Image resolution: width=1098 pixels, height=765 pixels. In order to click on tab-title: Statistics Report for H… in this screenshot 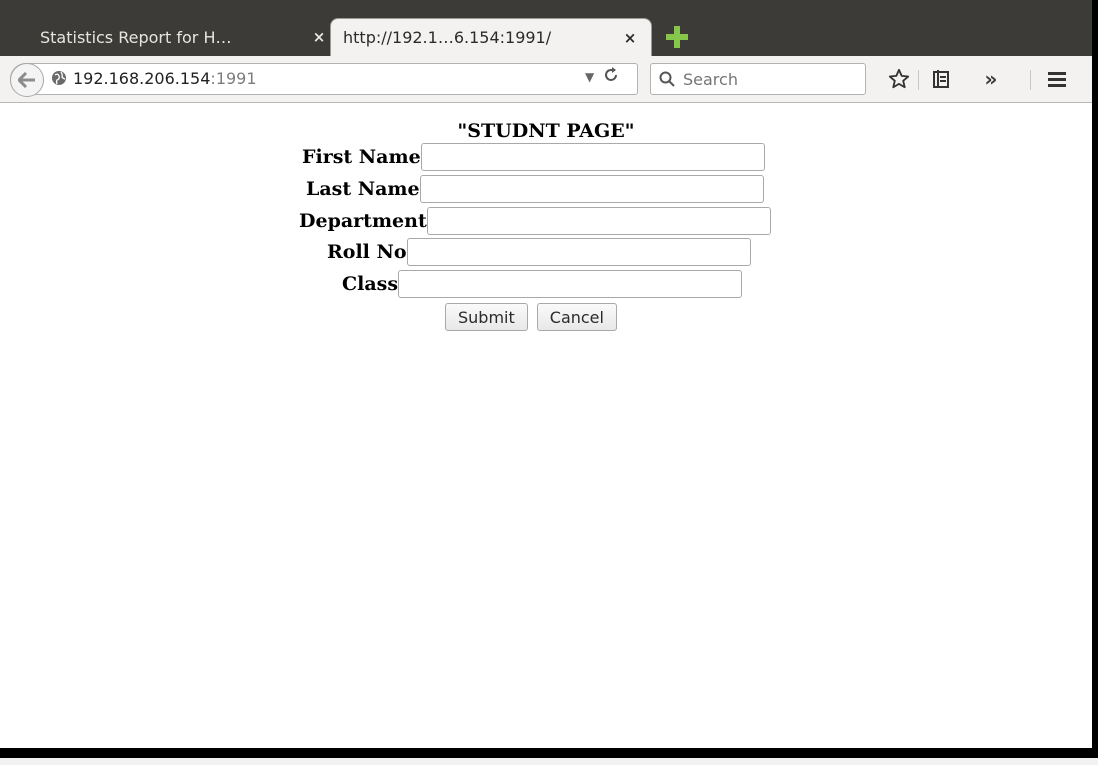, I will do `click(136, 37)`.